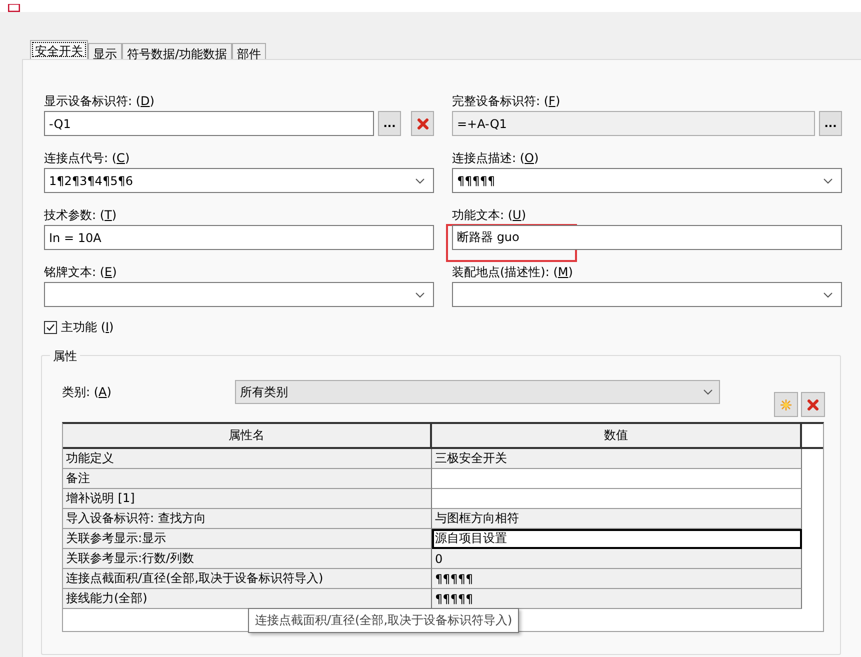  What do you see at coordinates (617, 539) in the screenshot?
I see `table-cell: 源自项目设置` at bounding box center [617, 539].